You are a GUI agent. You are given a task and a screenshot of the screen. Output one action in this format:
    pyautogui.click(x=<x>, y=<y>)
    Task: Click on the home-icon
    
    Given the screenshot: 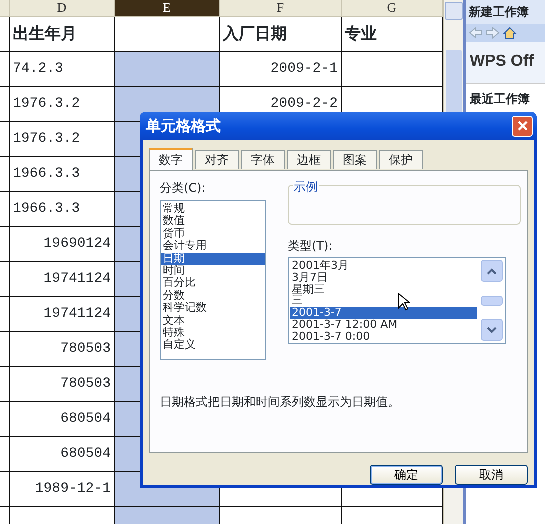 What is the action you would take?
    pyautogui.click(x=510, y=33)
    